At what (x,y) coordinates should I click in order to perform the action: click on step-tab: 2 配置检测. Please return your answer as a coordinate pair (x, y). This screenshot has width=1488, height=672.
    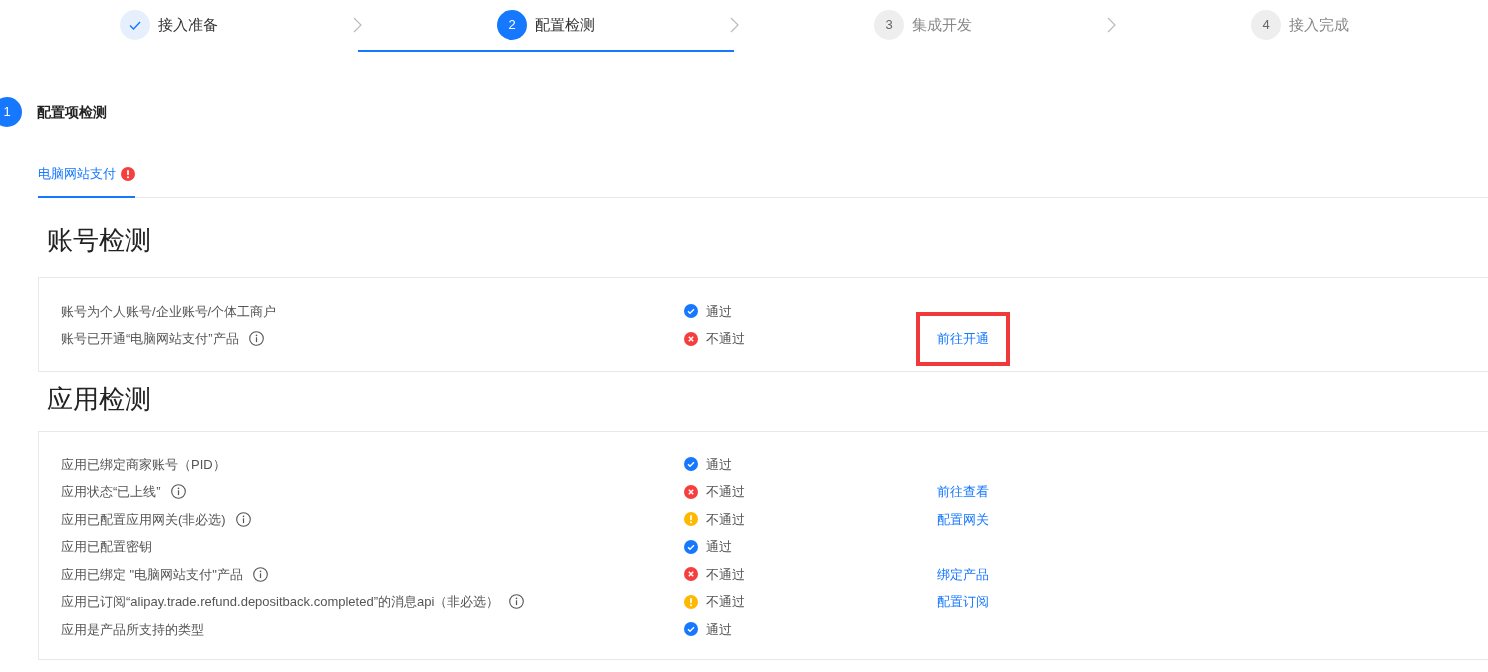
    Looking at the image, I should click on (546, 26).